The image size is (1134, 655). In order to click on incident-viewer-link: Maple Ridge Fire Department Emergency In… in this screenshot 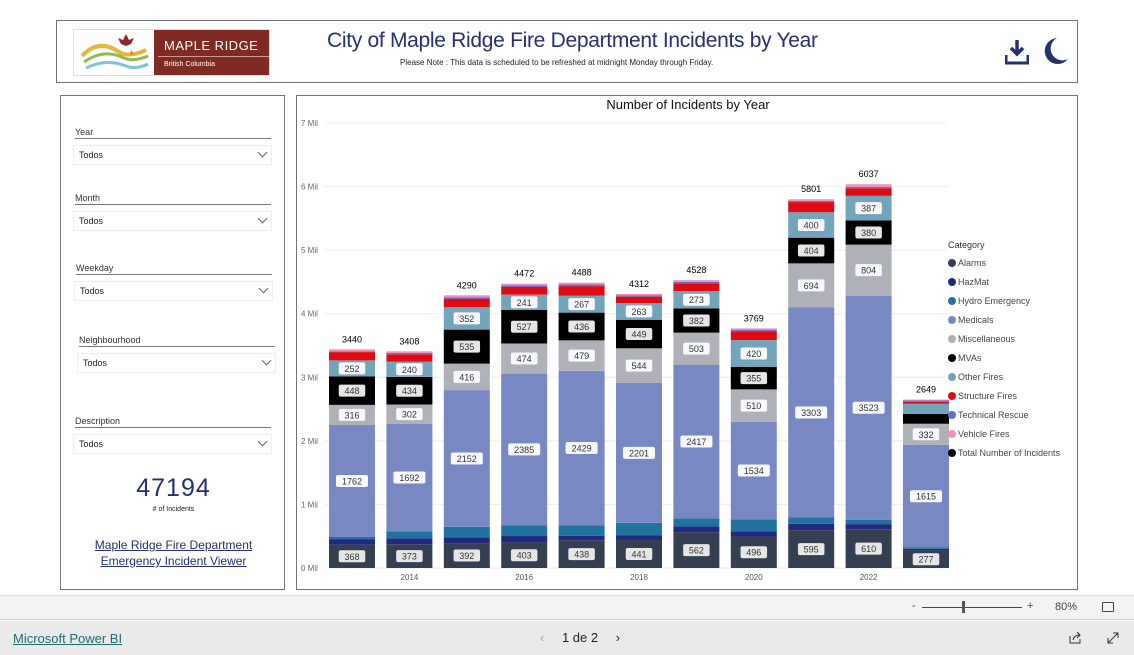, I will do `click(173, 553)`.